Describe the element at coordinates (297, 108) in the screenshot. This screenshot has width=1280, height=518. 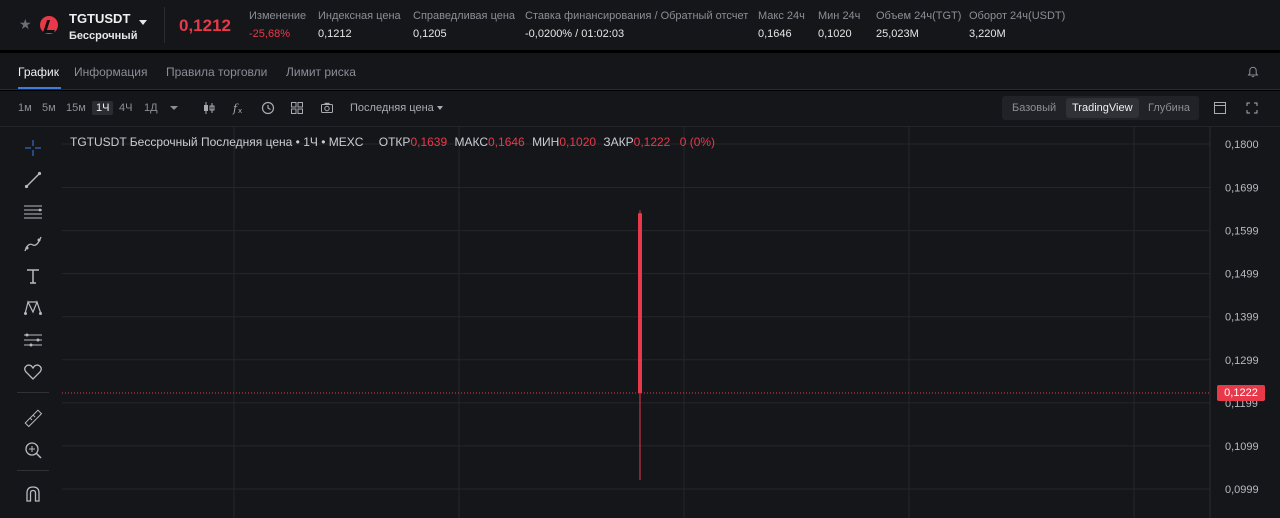
I see `layout-grid-icon` at that location.